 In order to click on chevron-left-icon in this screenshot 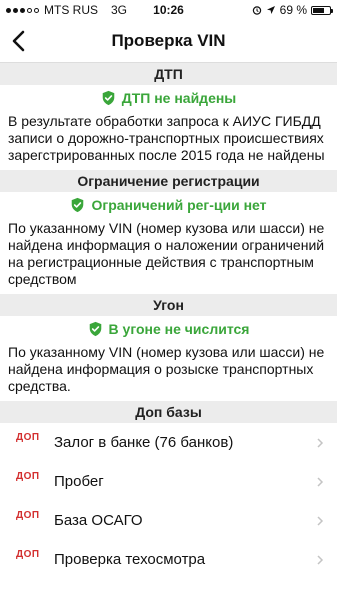, I will do `click(18, 41)`.